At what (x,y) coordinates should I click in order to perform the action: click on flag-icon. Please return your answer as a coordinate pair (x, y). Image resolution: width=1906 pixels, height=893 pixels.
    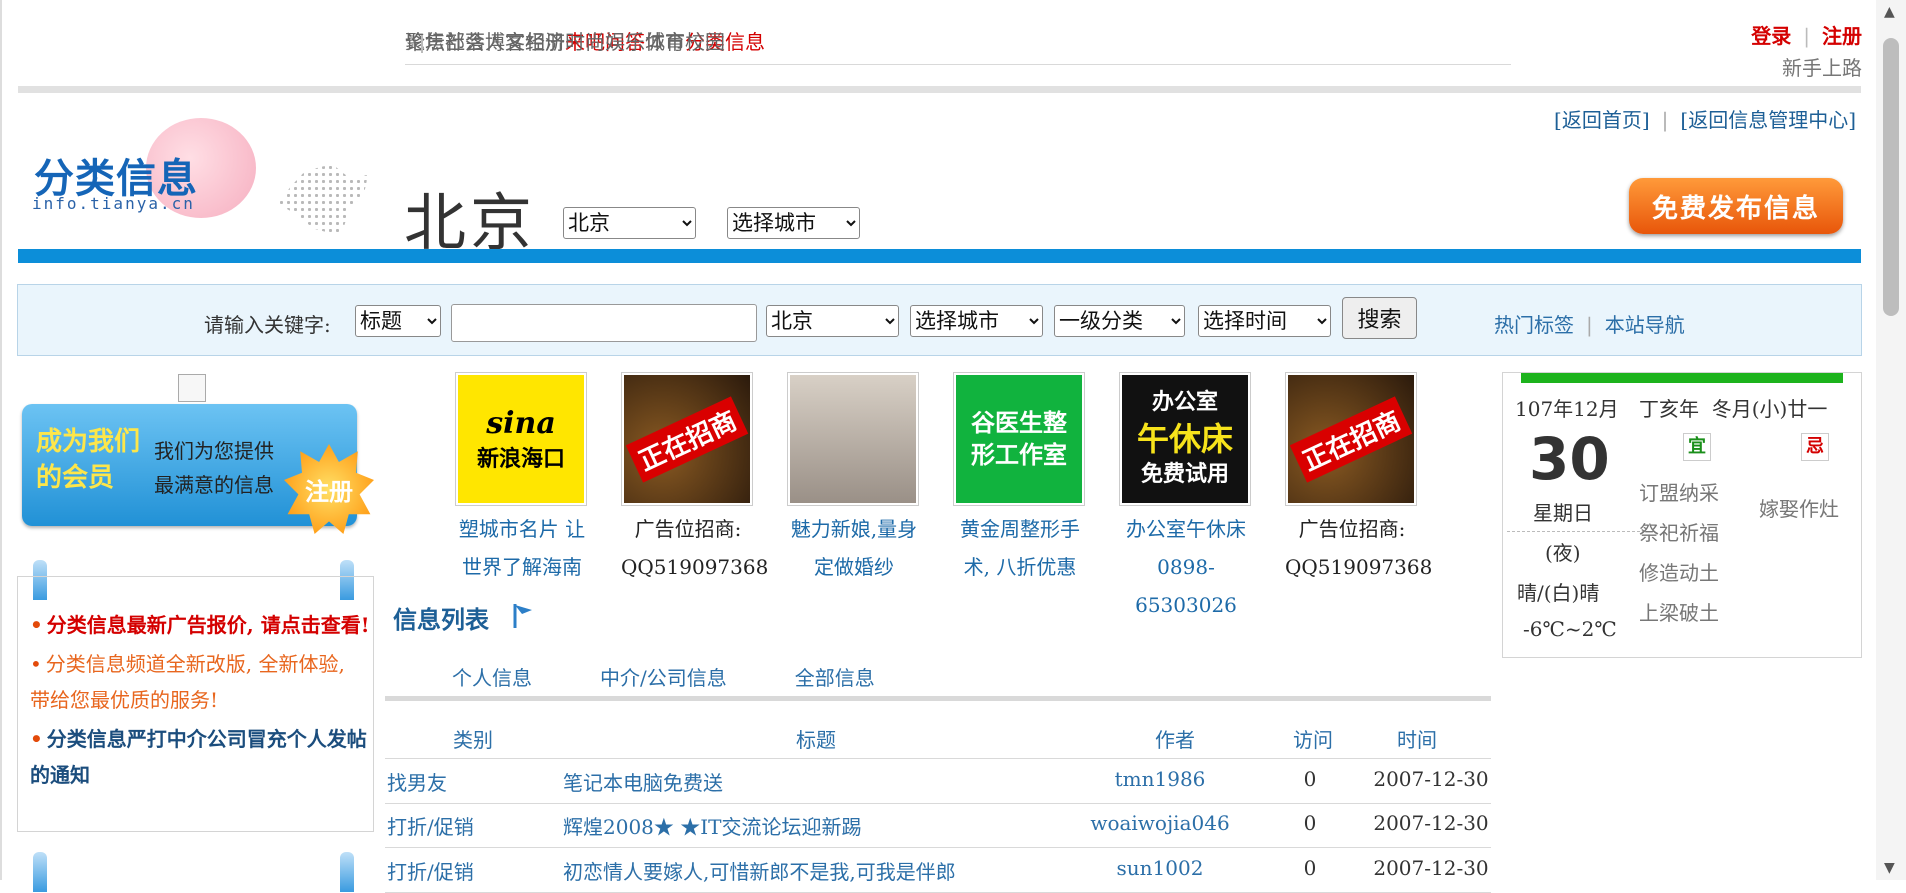
    Looking at the image, I should click on (522, 616).